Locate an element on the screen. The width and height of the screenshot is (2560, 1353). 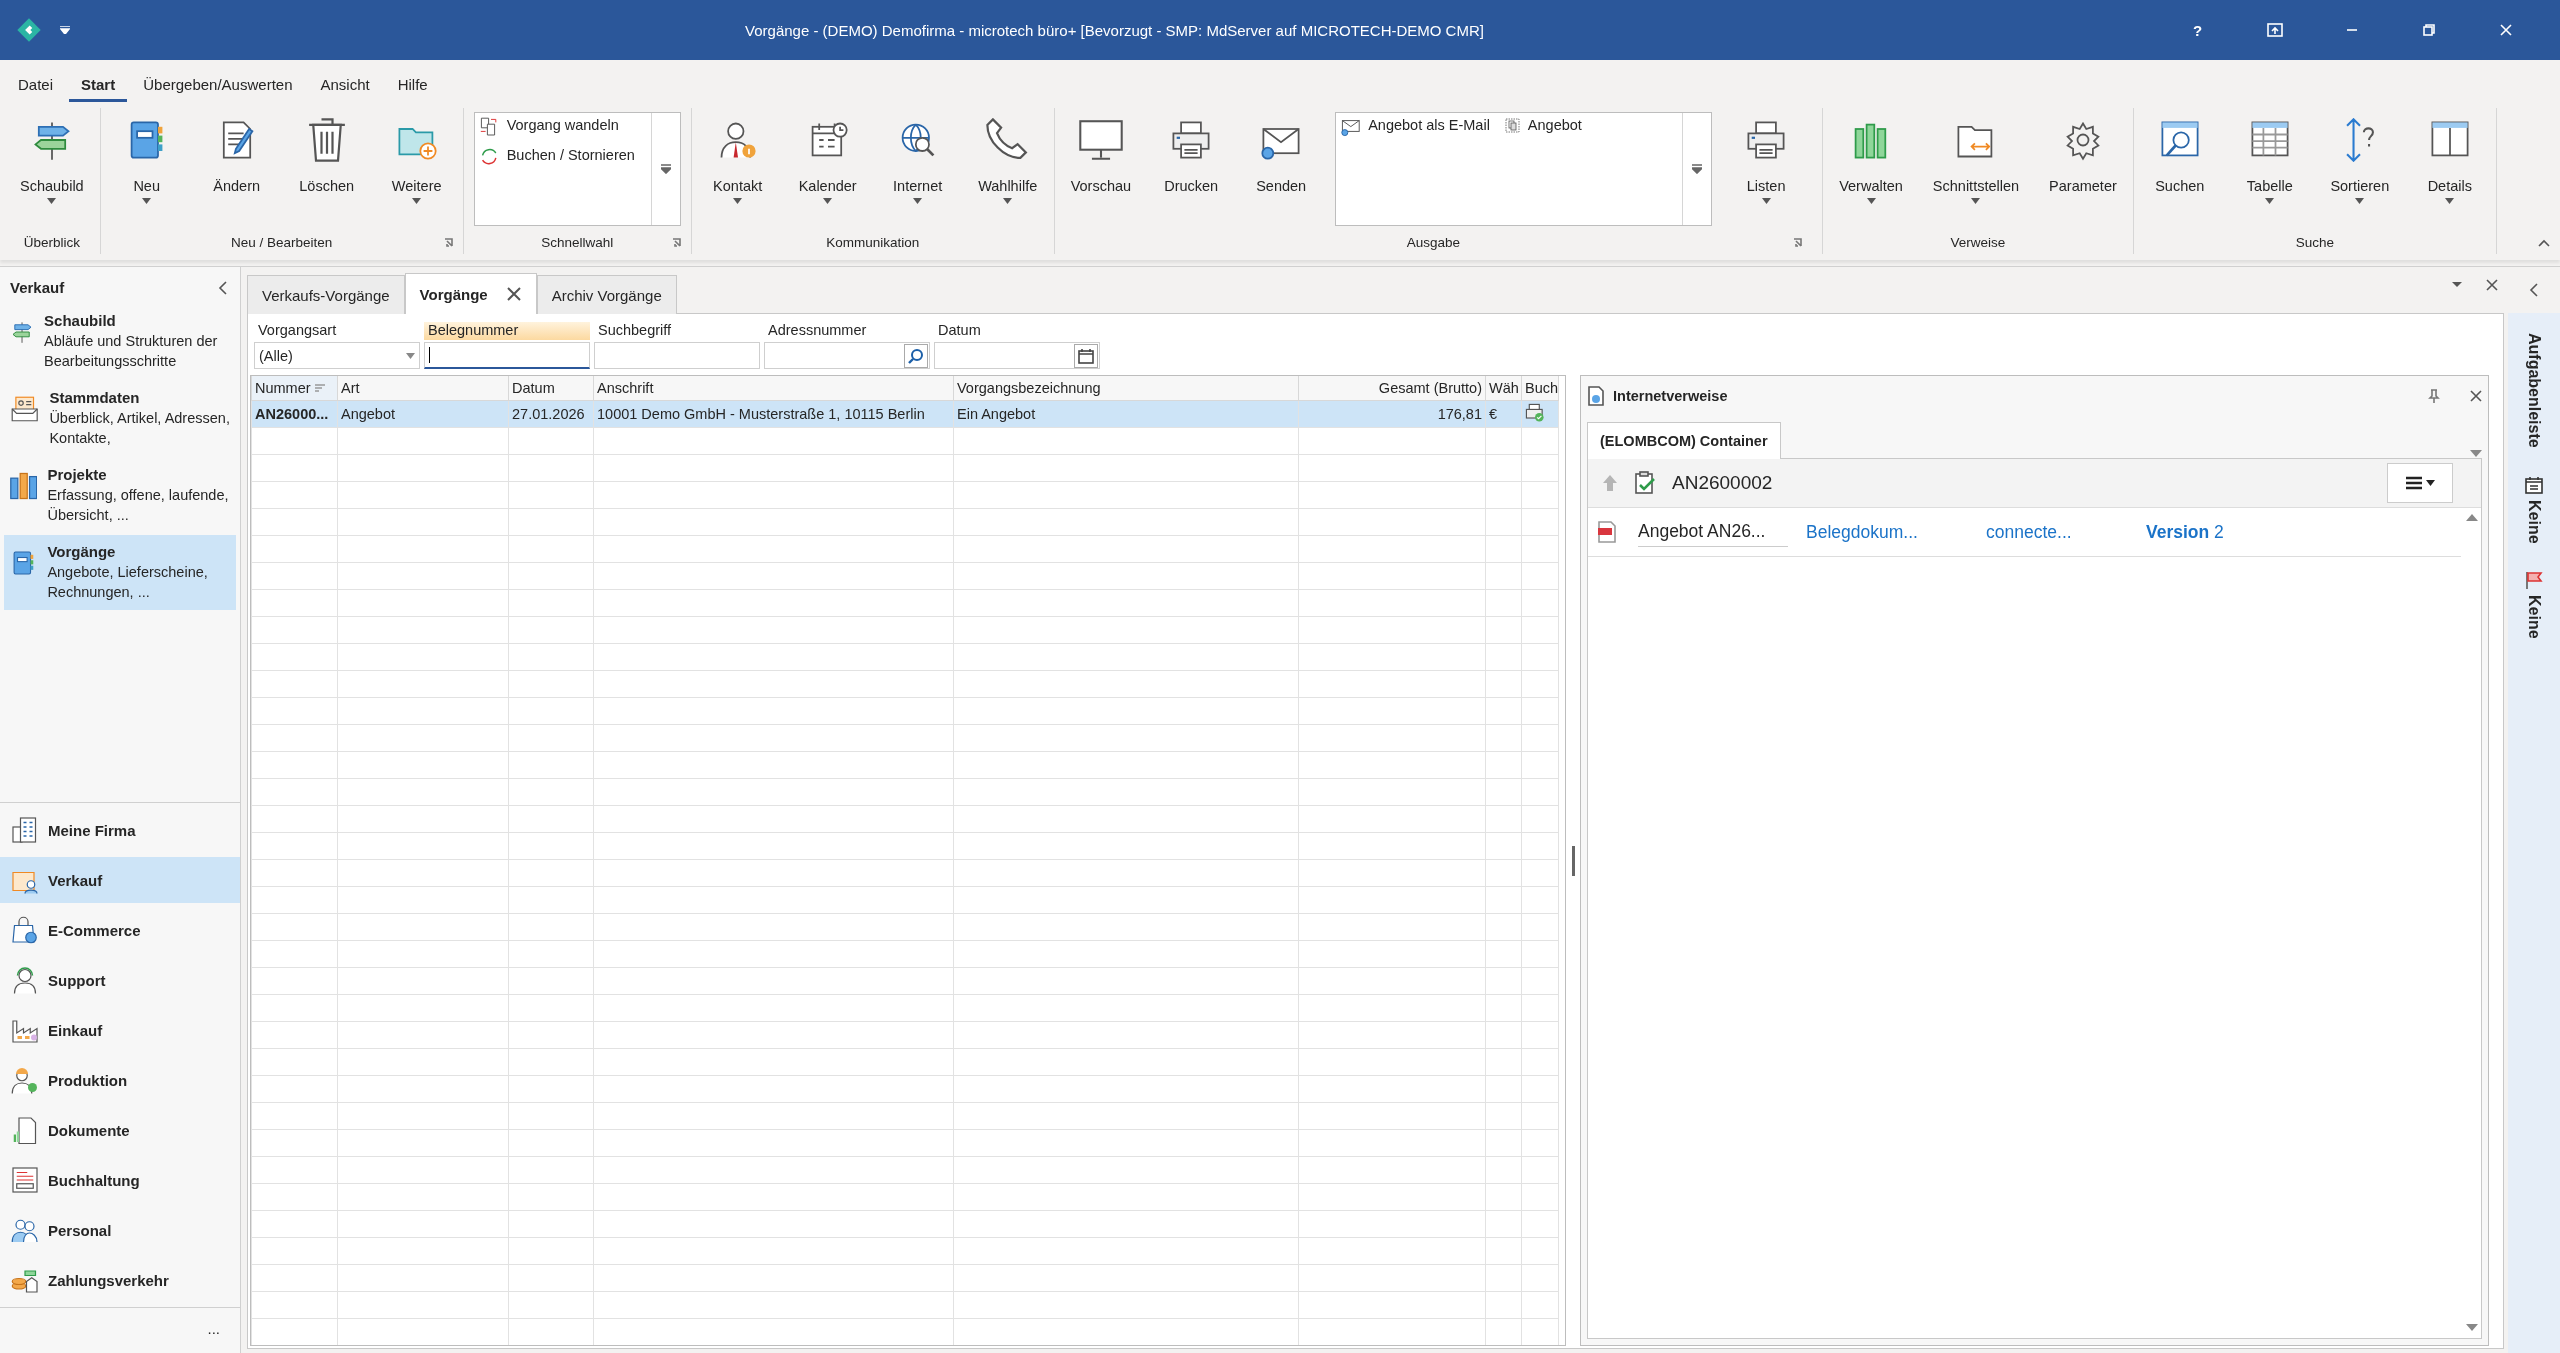
section-item: Produktion is located at coordinates (120, 1080).